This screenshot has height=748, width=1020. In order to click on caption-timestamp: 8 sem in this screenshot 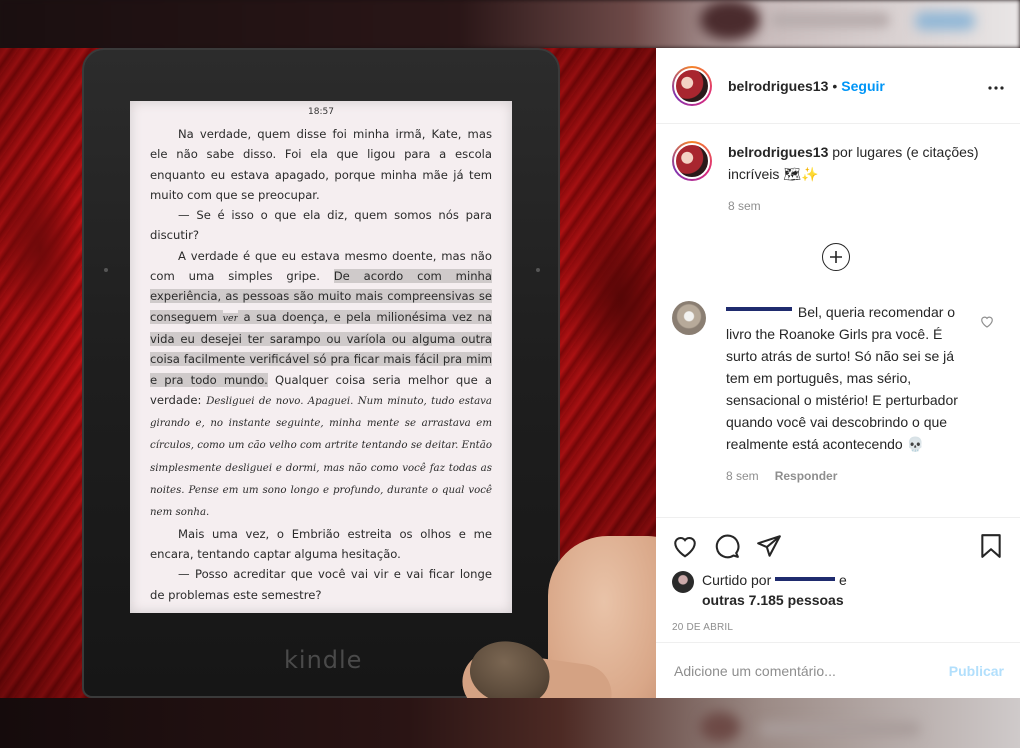, I will do `click(744, 206)`.